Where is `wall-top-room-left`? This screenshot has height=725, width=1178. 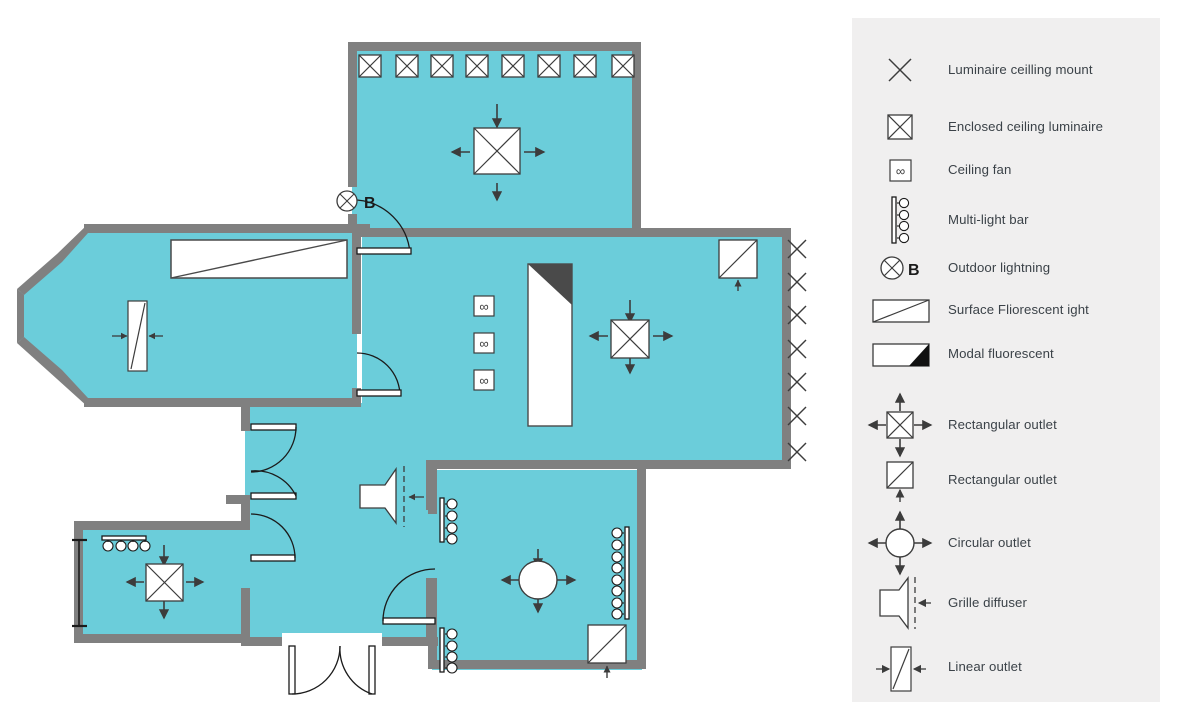
wall-top-room-left is located at coordinates (352, 114).